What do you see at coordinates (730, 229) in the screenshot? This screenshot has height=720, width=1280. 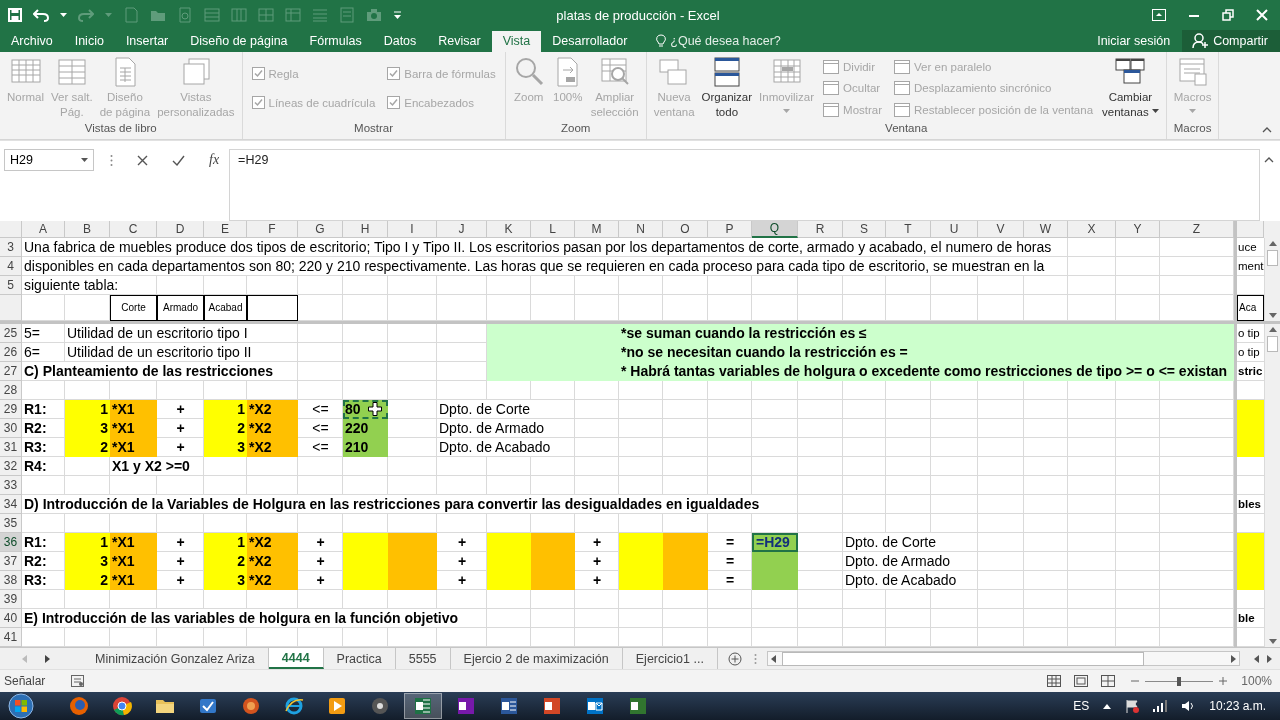 I see `column-header: P` at bounding box center [730, 229].